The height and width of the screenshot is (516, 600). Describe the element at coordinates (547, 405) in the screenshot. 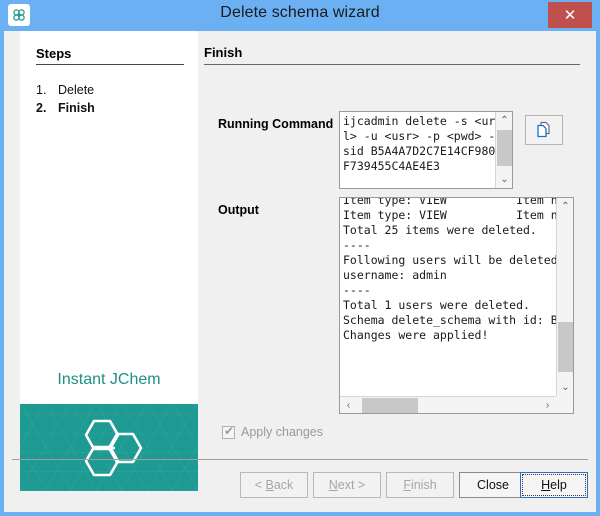

I see `scroll-right-icon: ›` at that location.